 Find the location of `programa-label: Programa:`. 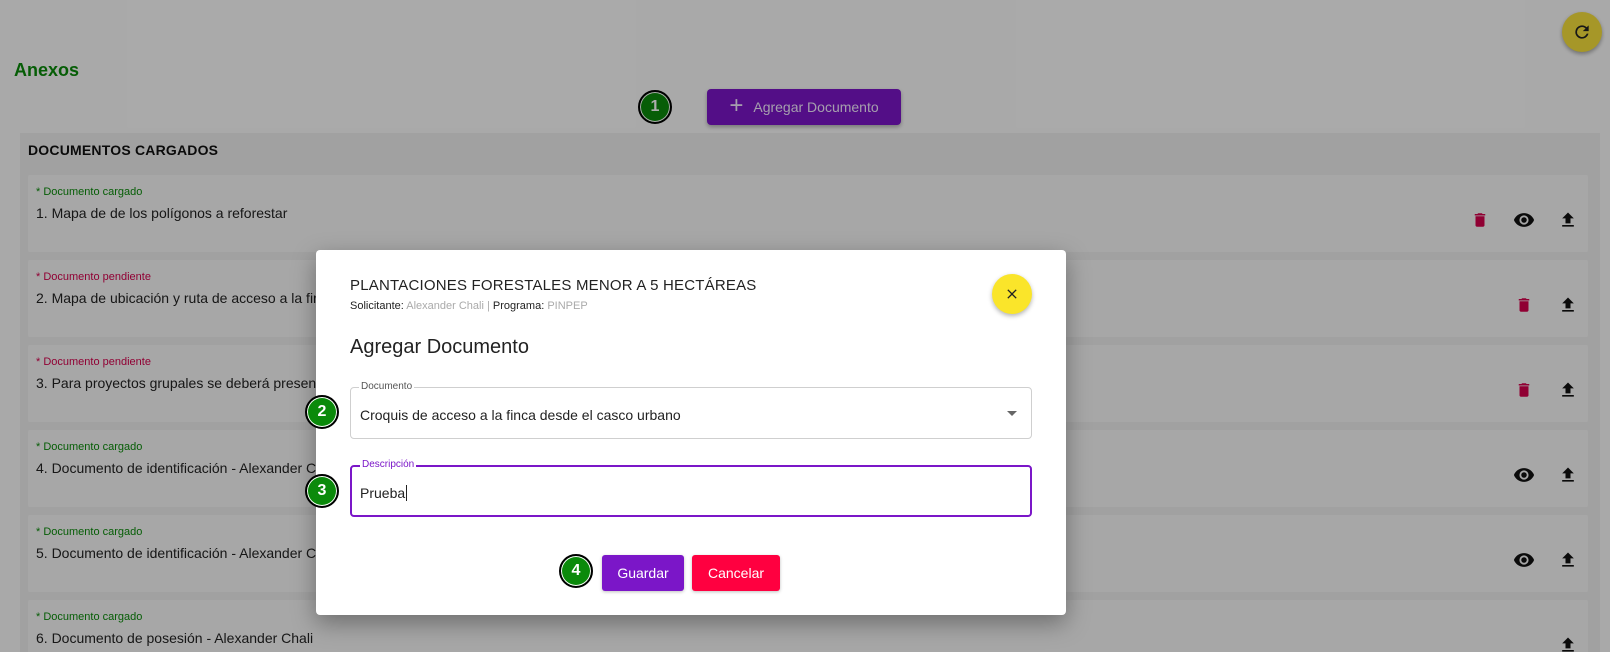

programa-label: Programa: is located at coordinates (518, 306).